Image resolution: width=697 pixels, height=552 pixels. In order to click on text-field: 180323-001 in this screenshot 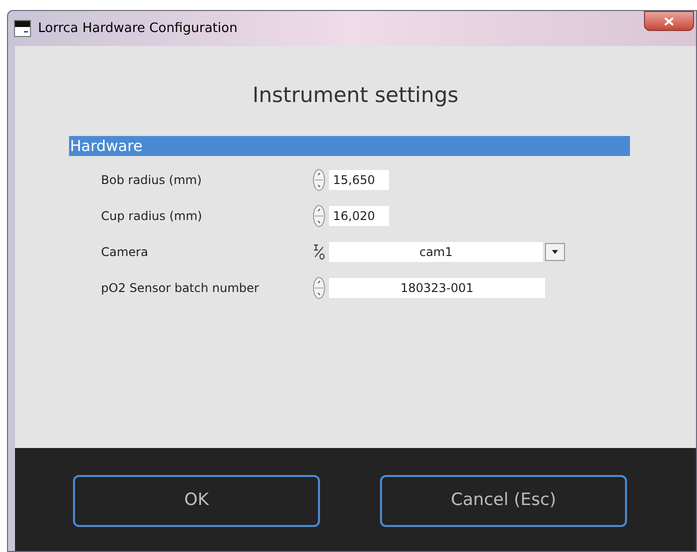, I will do `click(437, 288)`.